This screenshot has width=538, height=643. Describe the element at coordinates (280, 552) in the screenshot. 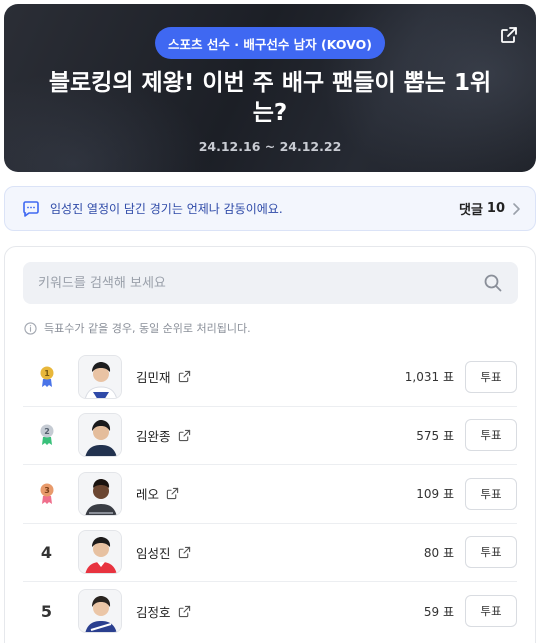

I see `player-name-wrap: 임성진` at that location.